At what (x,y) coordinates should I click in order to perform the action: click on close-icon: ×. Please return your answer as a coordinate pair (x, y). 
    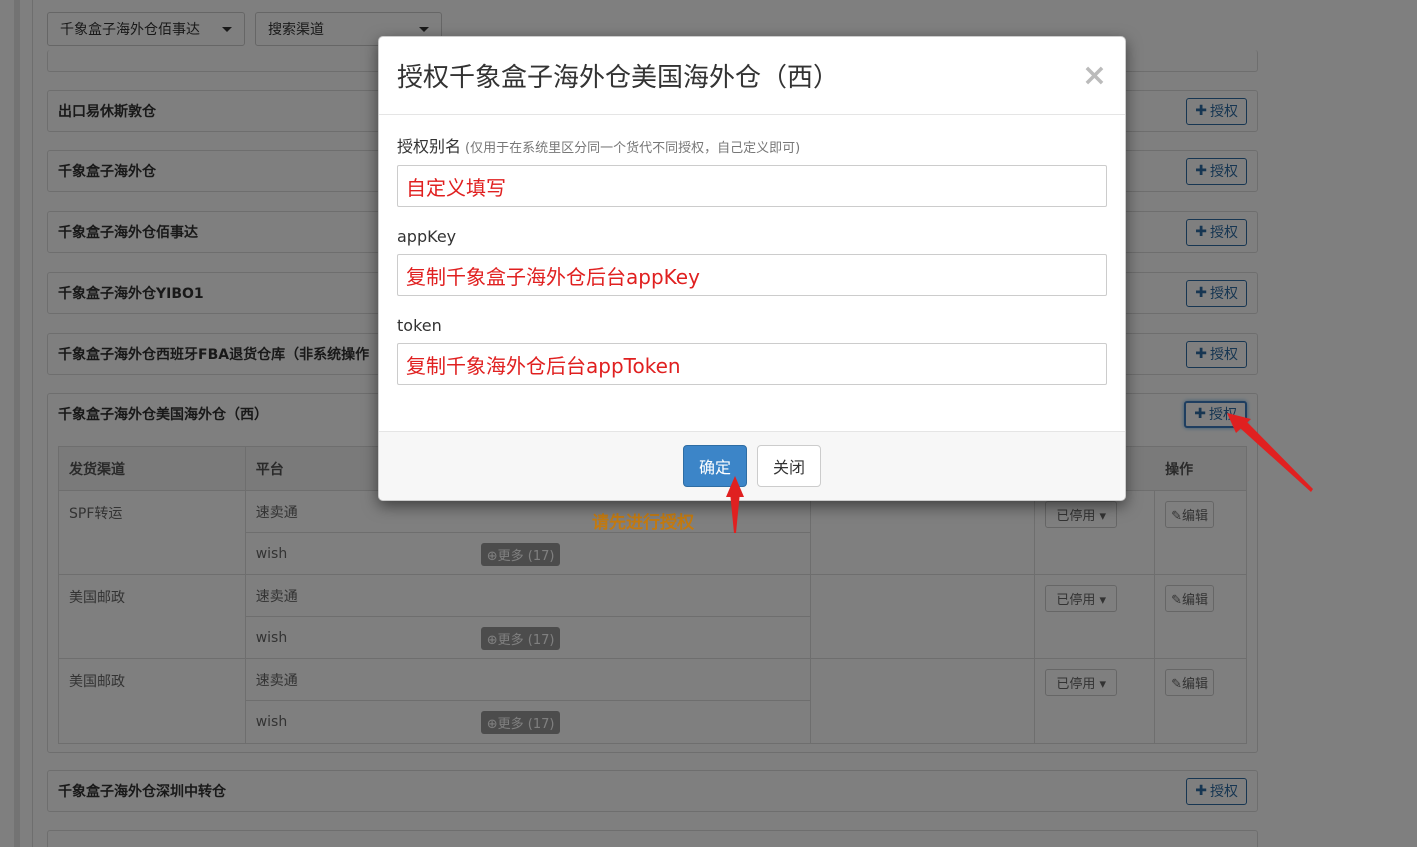
    Looking at the image, I should click on (1094, 75).